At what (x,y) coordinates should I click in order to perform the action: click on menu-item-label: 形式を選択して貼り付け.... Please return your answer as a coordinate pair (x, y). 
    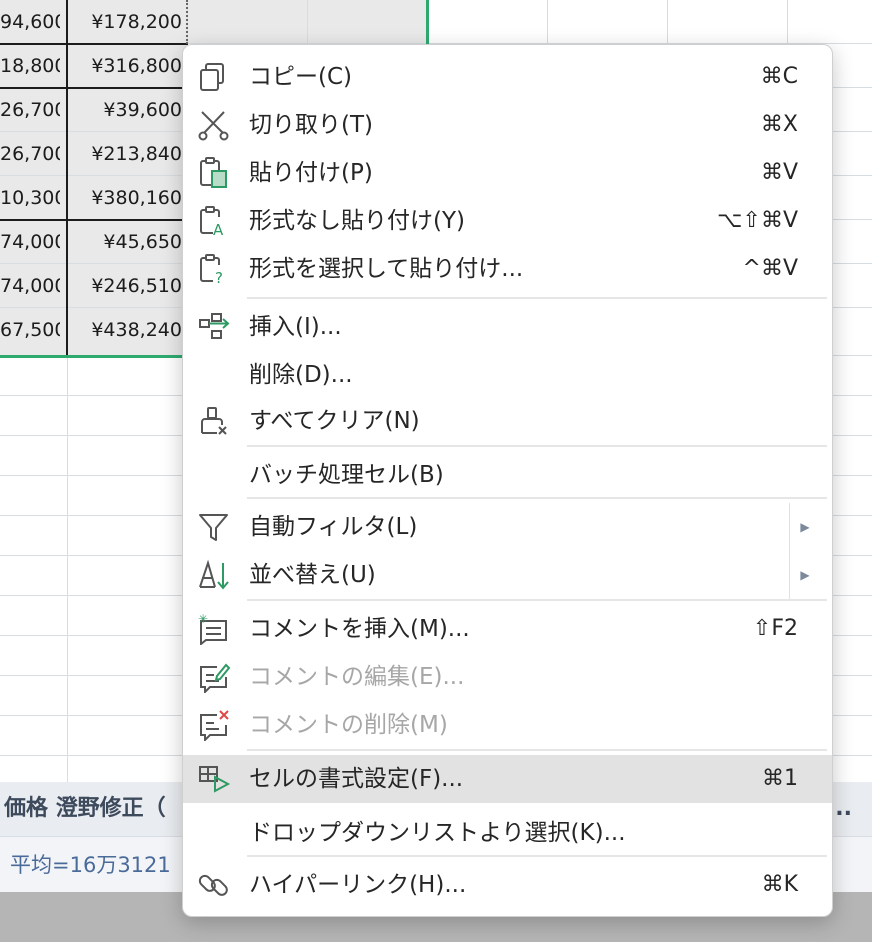
    Looking at the image, I should click on (386, 269).